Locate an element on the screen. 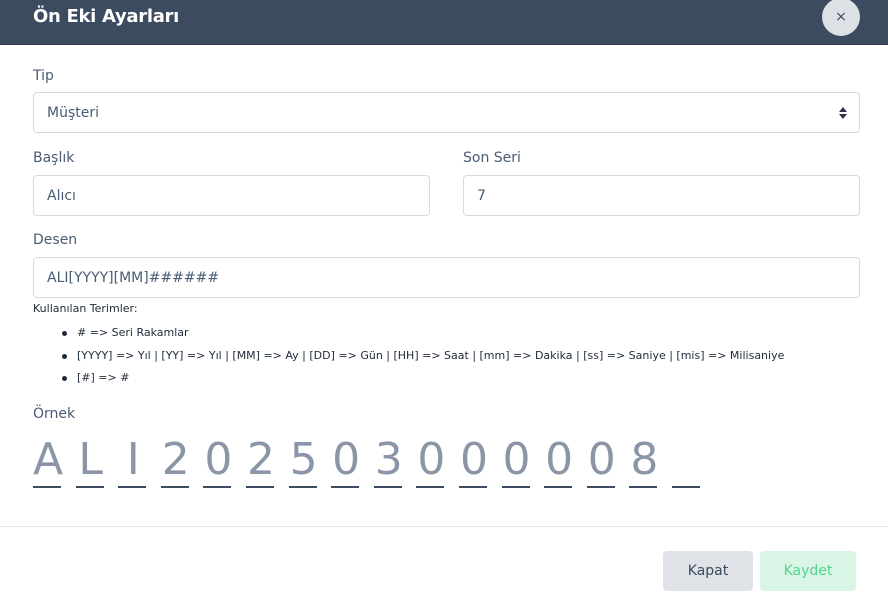 The height and width of the screenshot is (605, 888). save-button-label: Kaydet is located at coordinates (808, 571).